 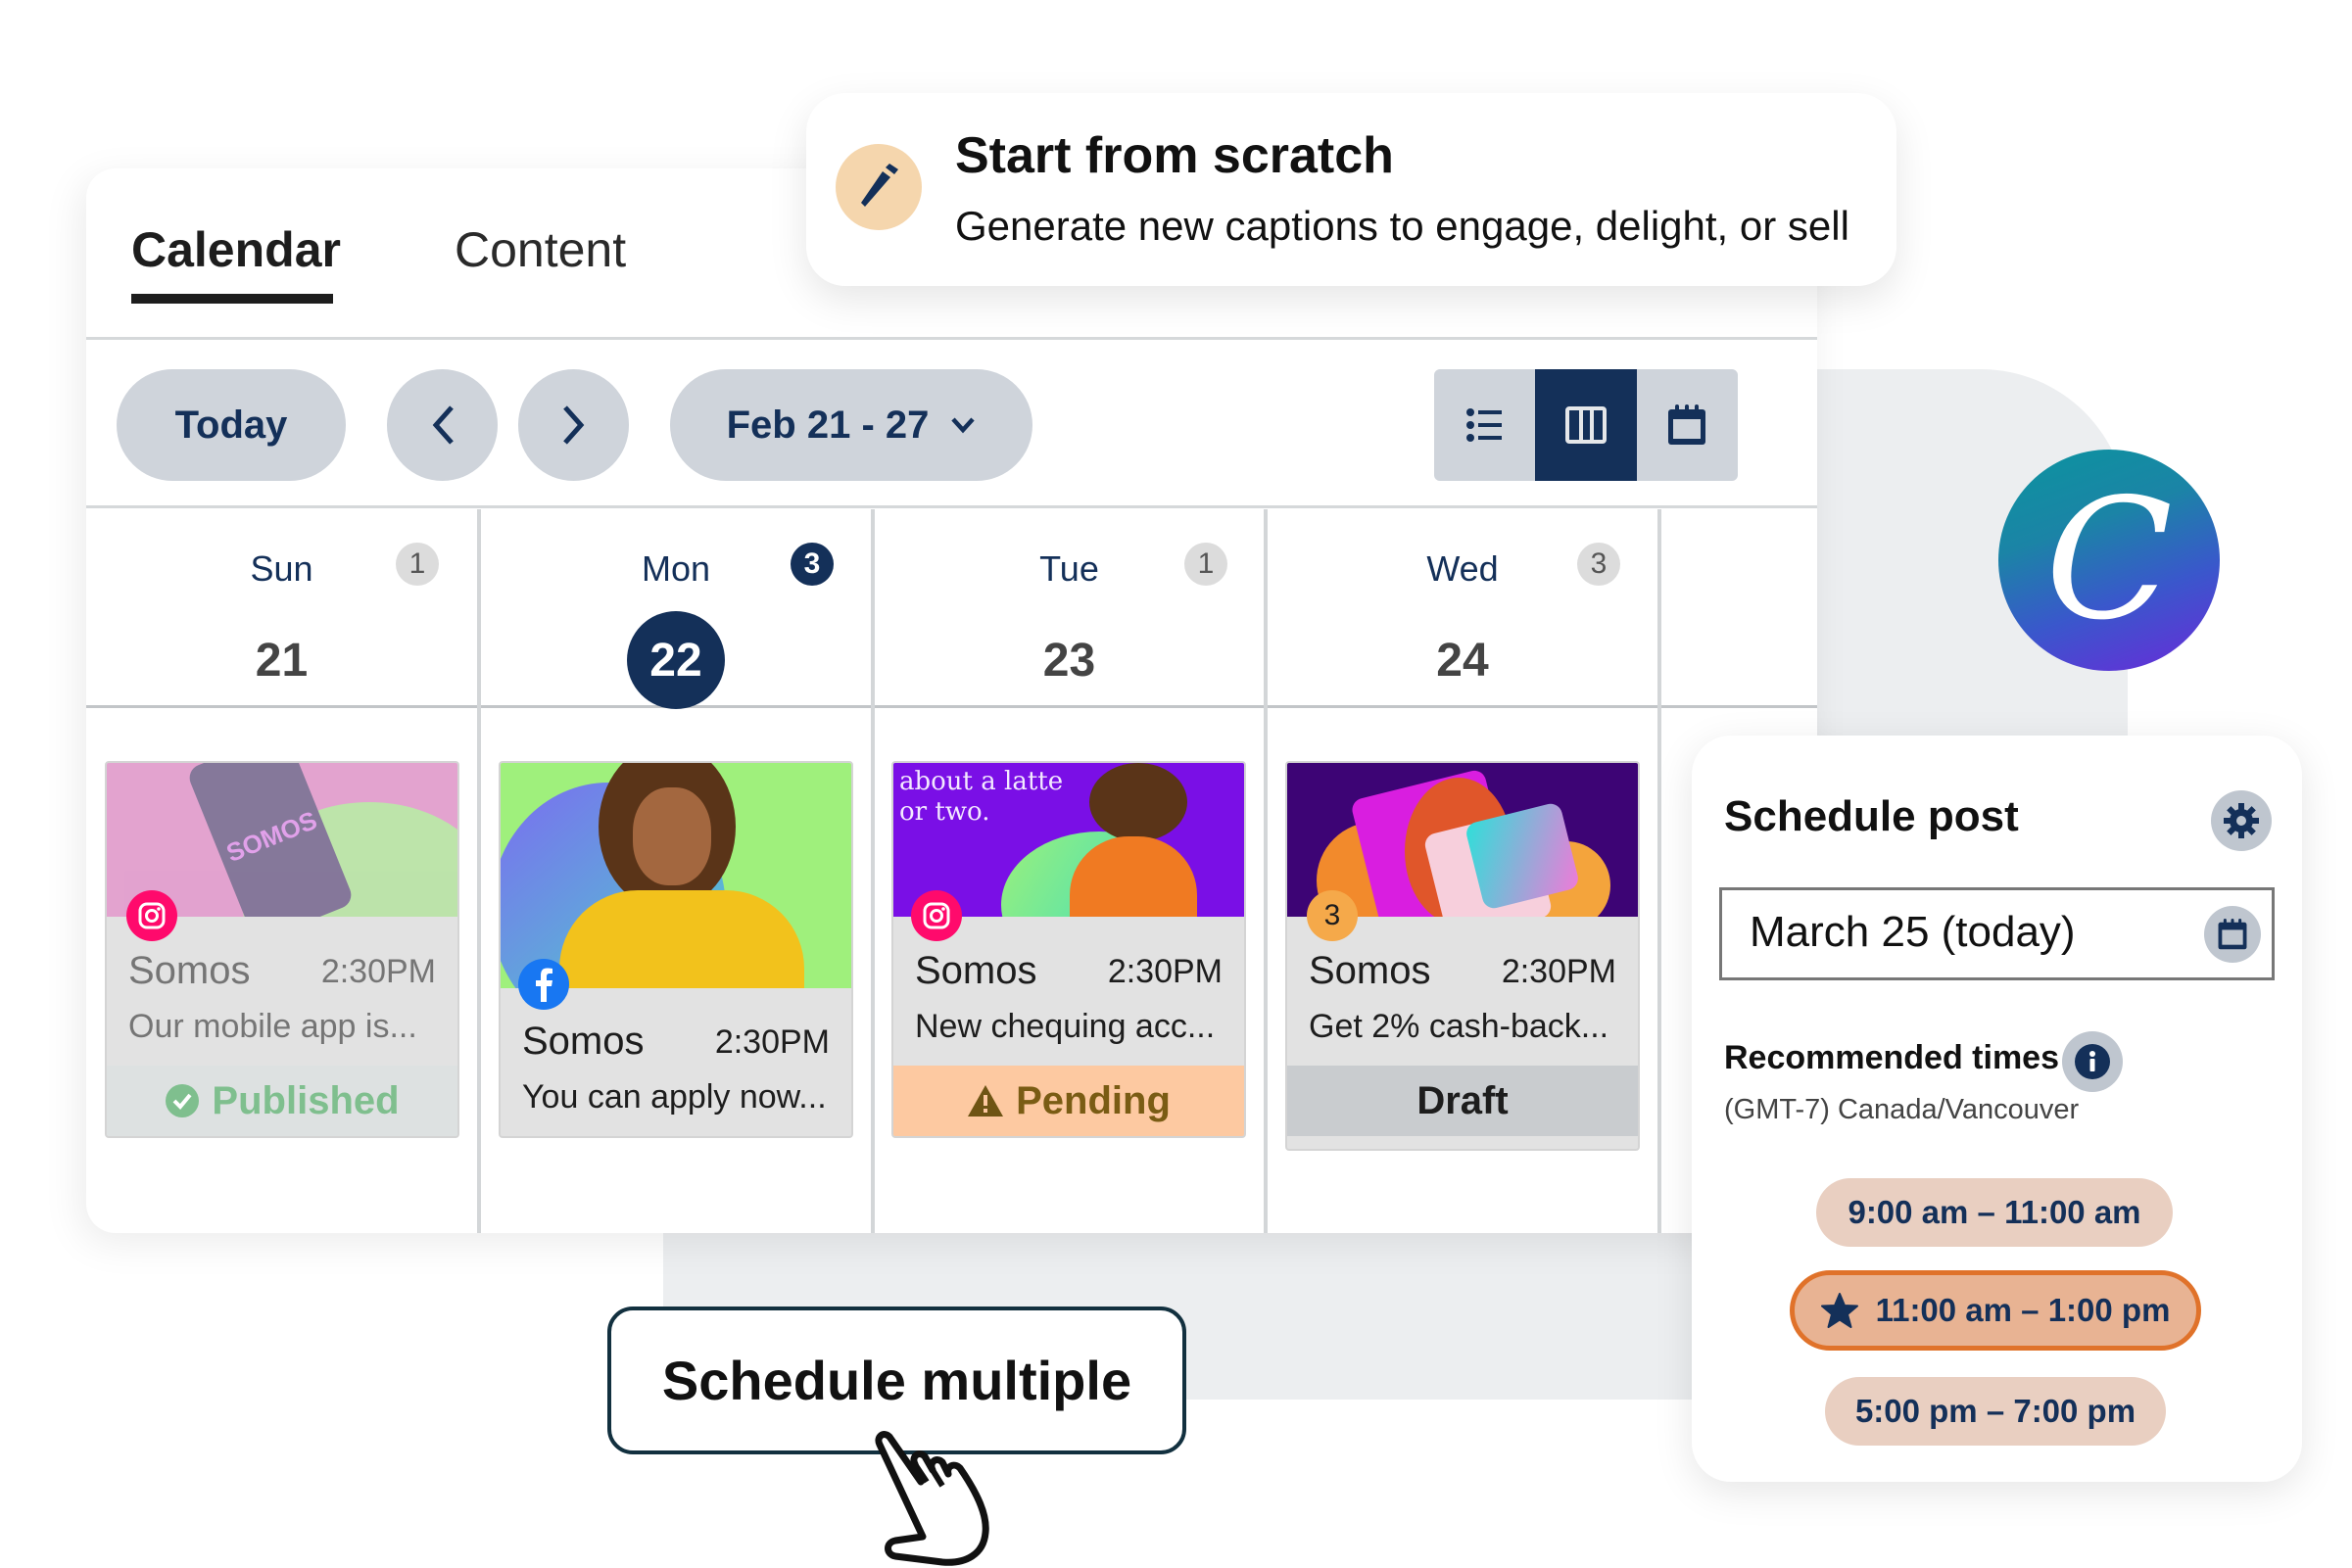 I want to click on calendar-toolbar: Today Feb 21 - 27, so click(x=951, y=424).